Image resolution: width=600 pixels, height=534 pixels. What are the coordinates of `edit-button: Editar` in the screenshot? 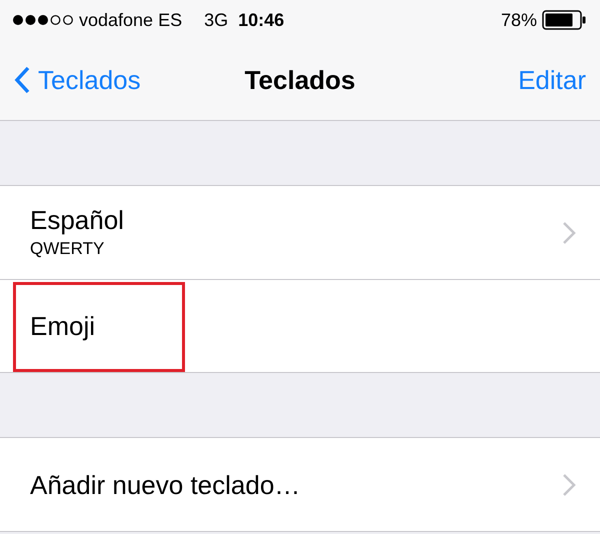 It's located at (552, 80).